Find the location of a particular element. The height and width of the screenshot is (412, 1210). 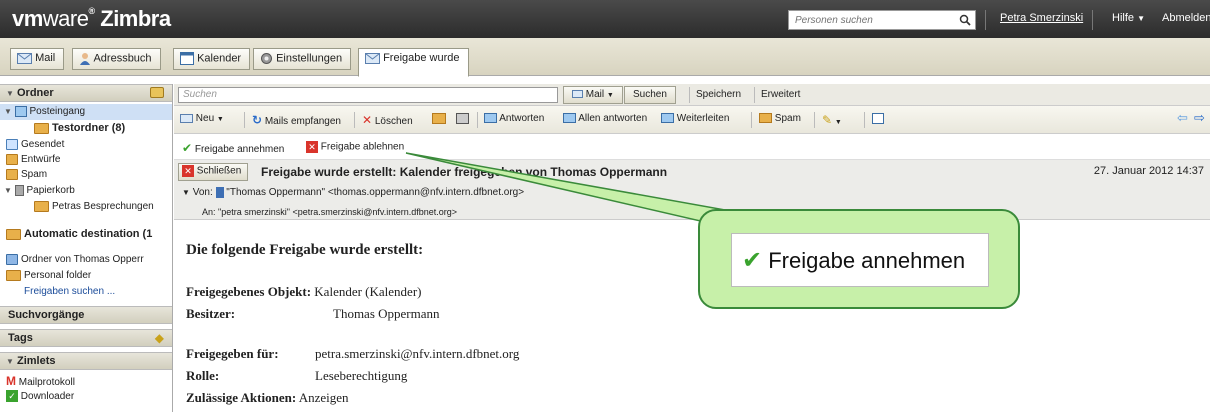

owner-row: Besitzer: Thomas Oppermann is located at coordinates (313, 313).